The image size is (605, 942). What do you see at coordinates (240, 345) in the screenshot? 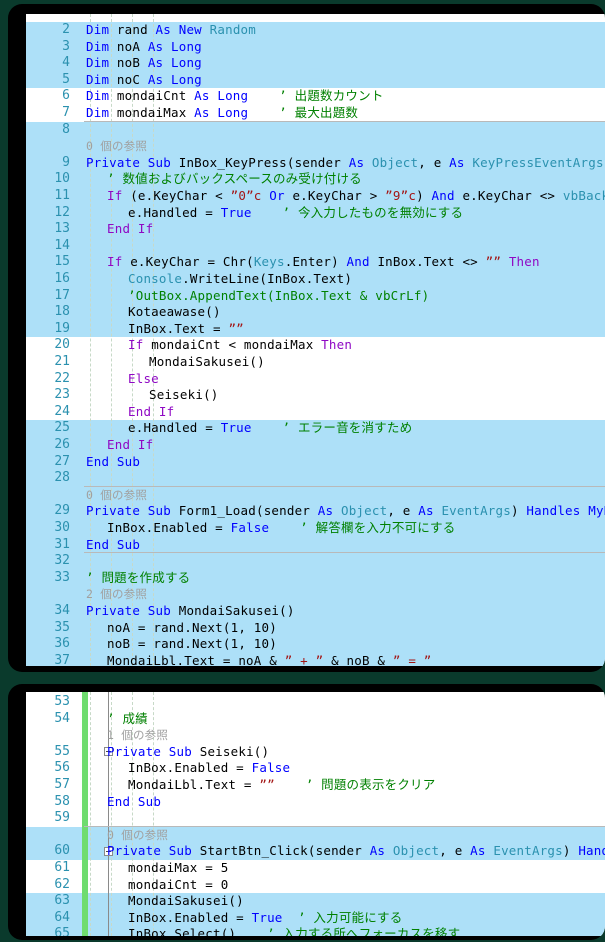
I see `code-text: If mondaiCnt < mondaiMax Then` at bounding box center [240, 345].